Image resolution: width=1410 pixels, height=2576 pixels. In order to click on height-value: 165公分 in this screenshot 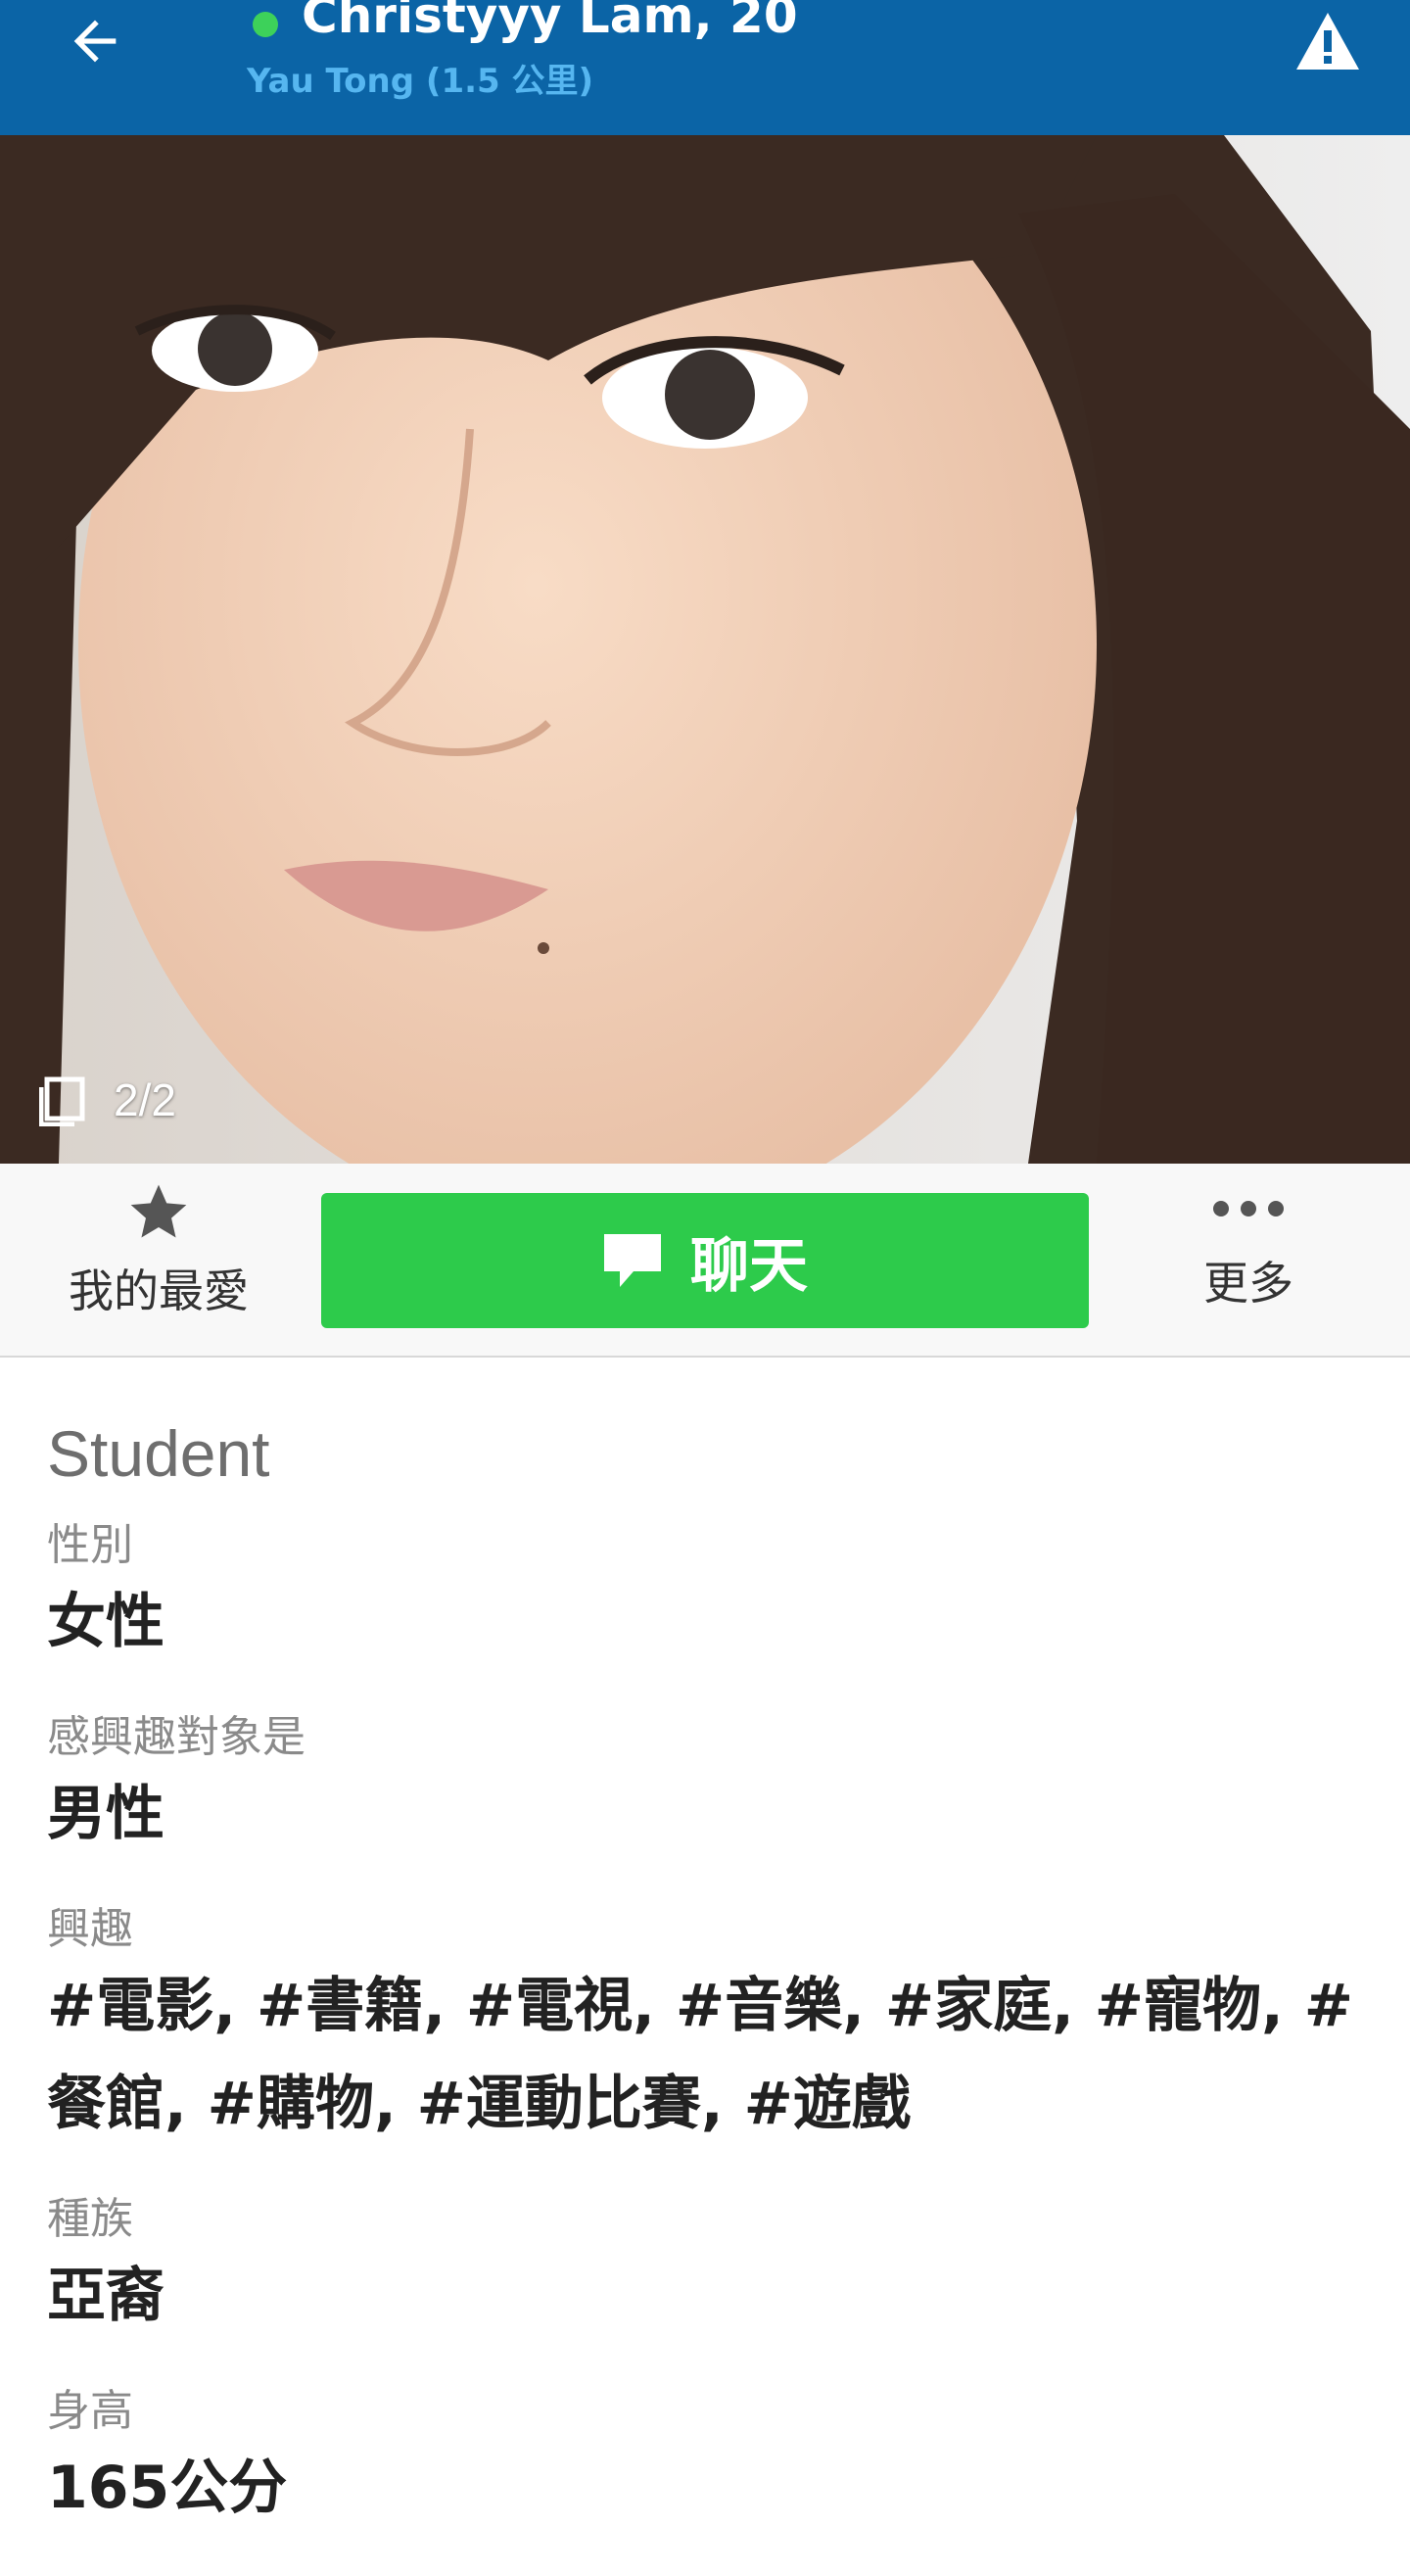, I will do `click(167, 2488)`.